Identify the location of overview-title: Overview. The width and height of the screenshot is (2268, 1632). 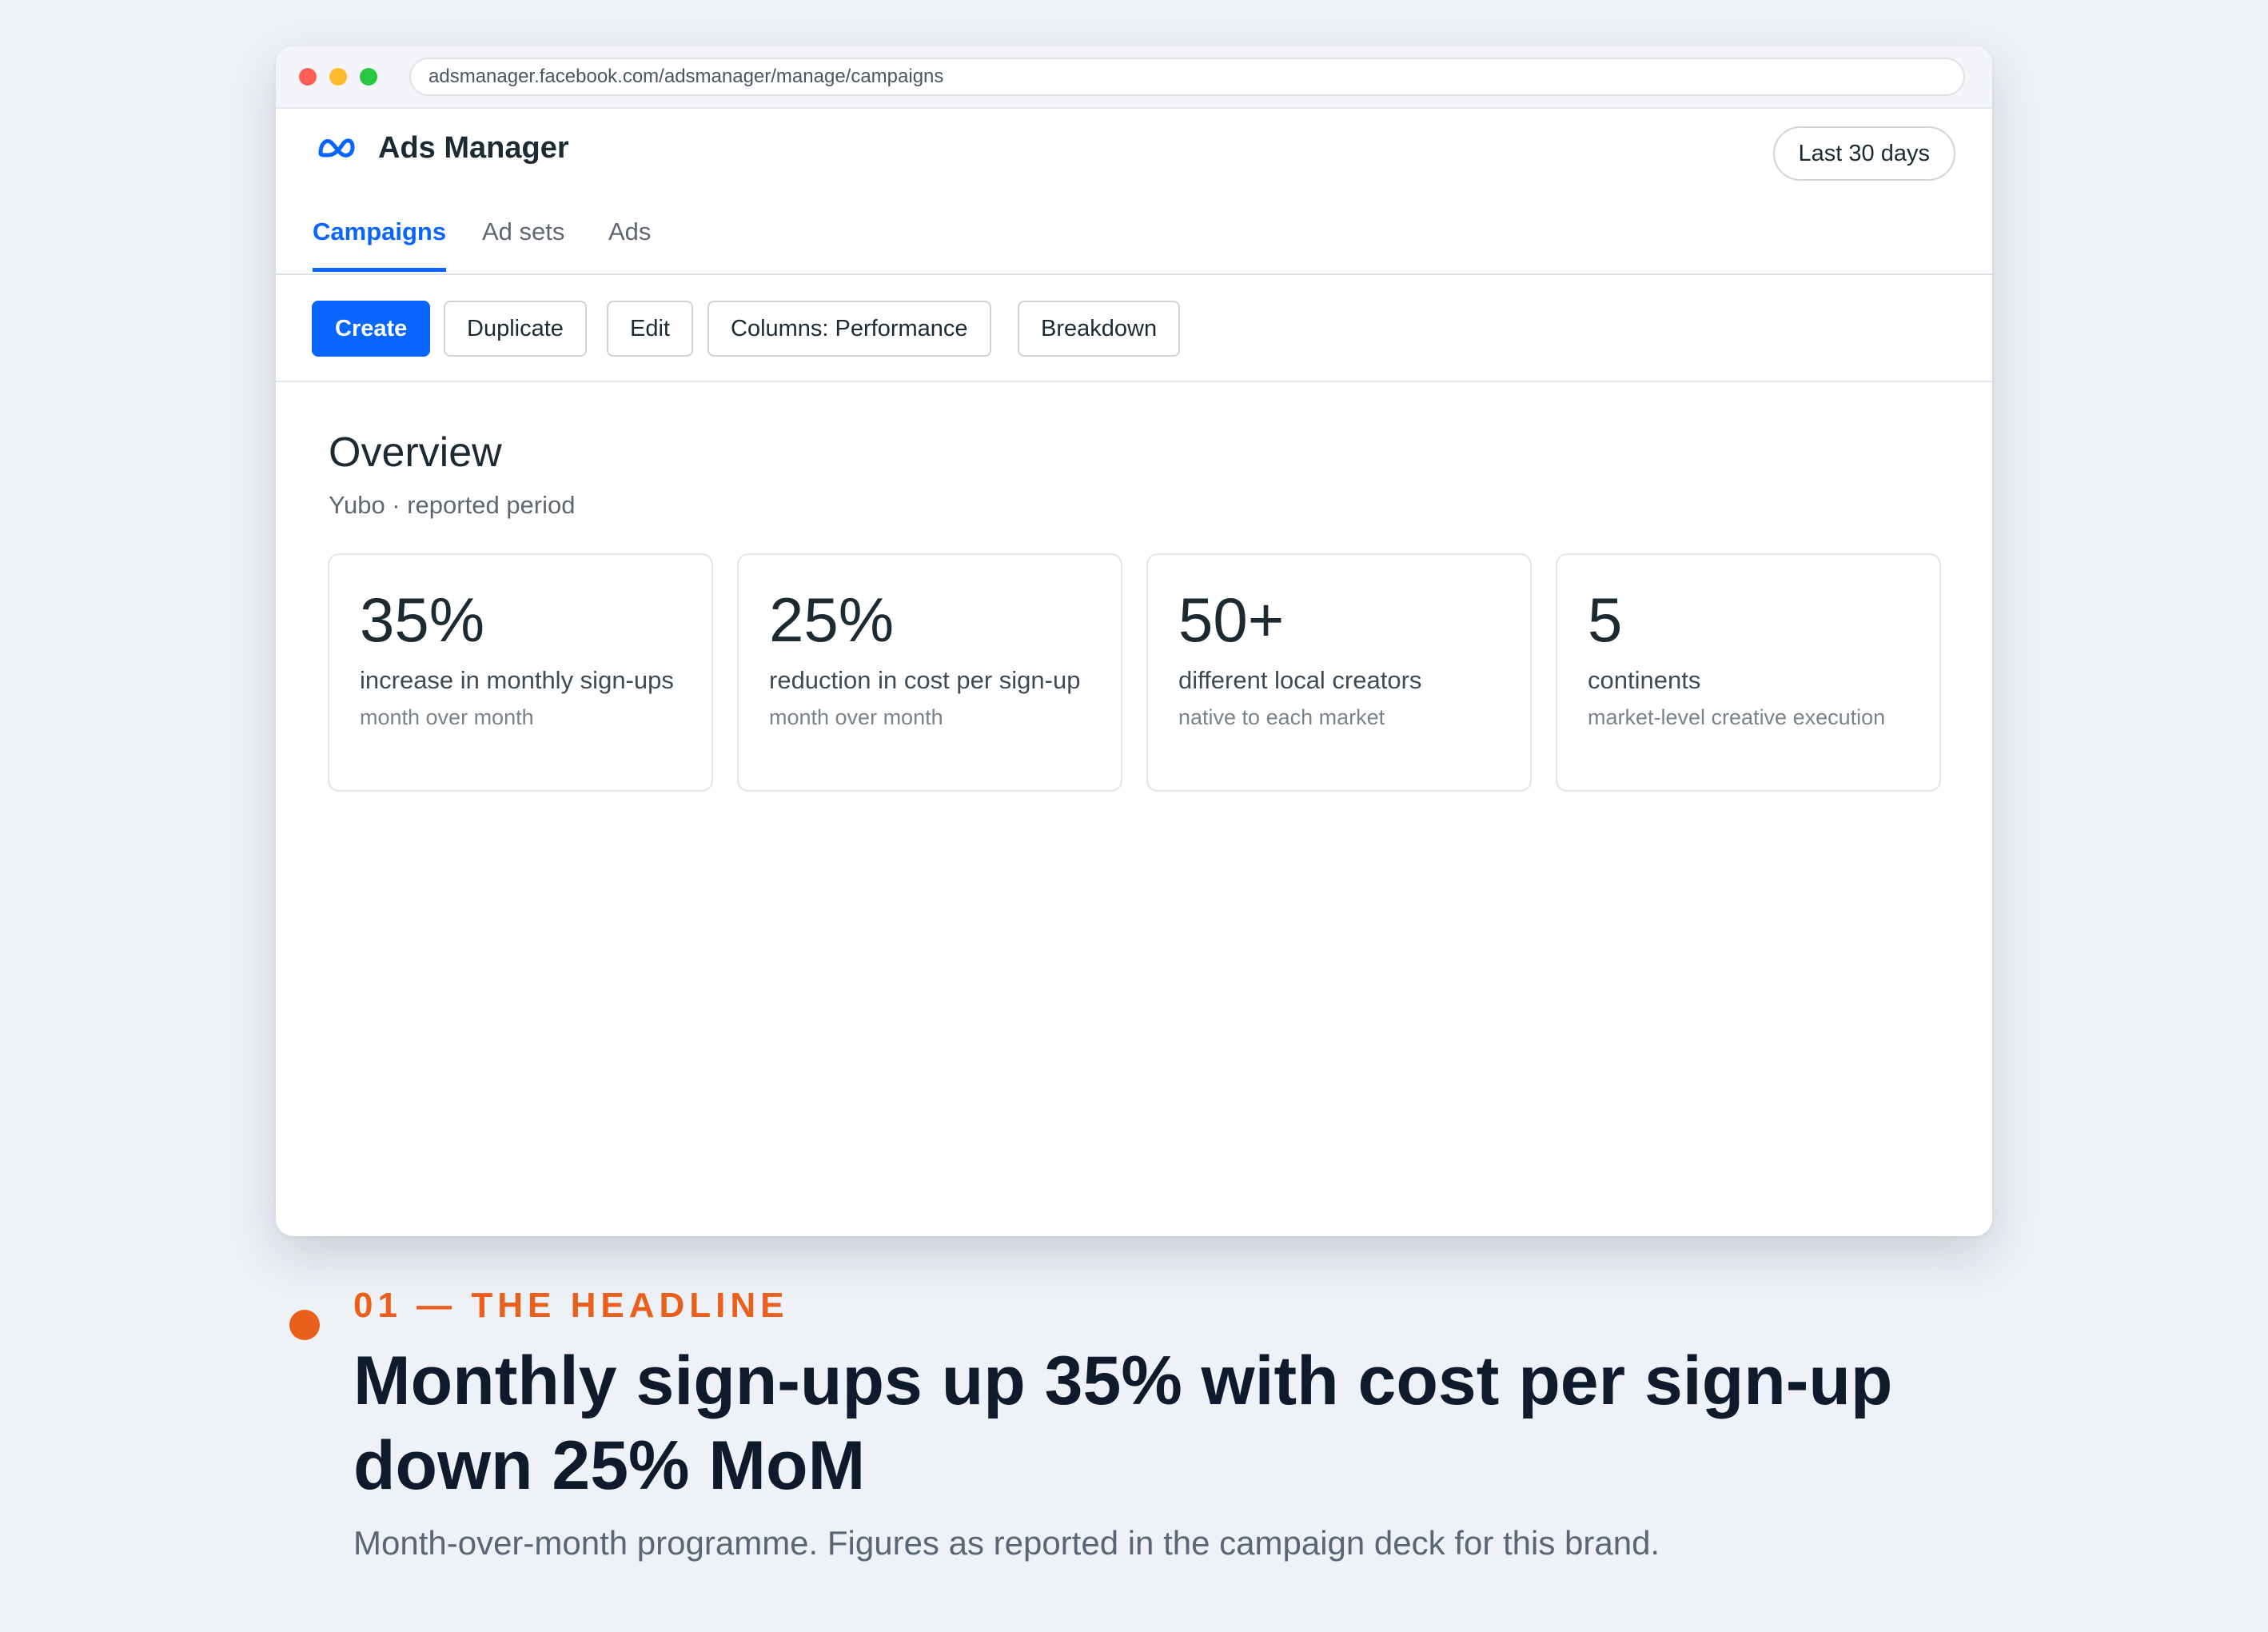
(415, 453).